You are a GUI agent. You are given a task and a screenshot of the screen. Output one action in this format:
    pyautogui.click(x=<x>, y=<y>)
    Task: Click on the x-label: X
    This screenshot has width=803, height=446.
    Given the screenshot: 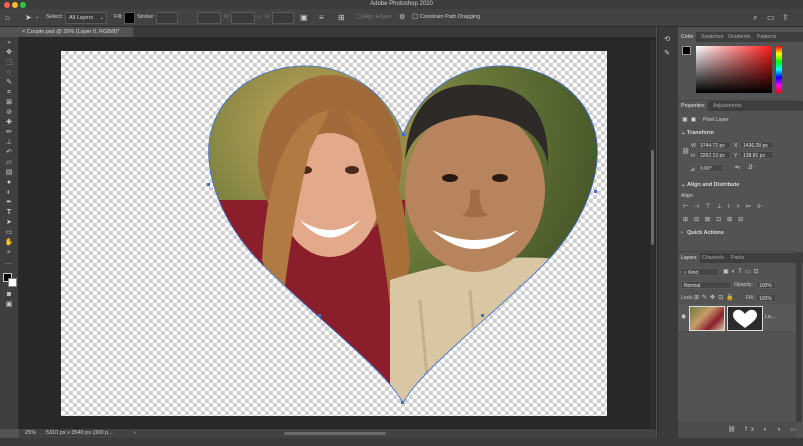 What is the action you would take?
    pyautogui.click(x=736, y=146)
    